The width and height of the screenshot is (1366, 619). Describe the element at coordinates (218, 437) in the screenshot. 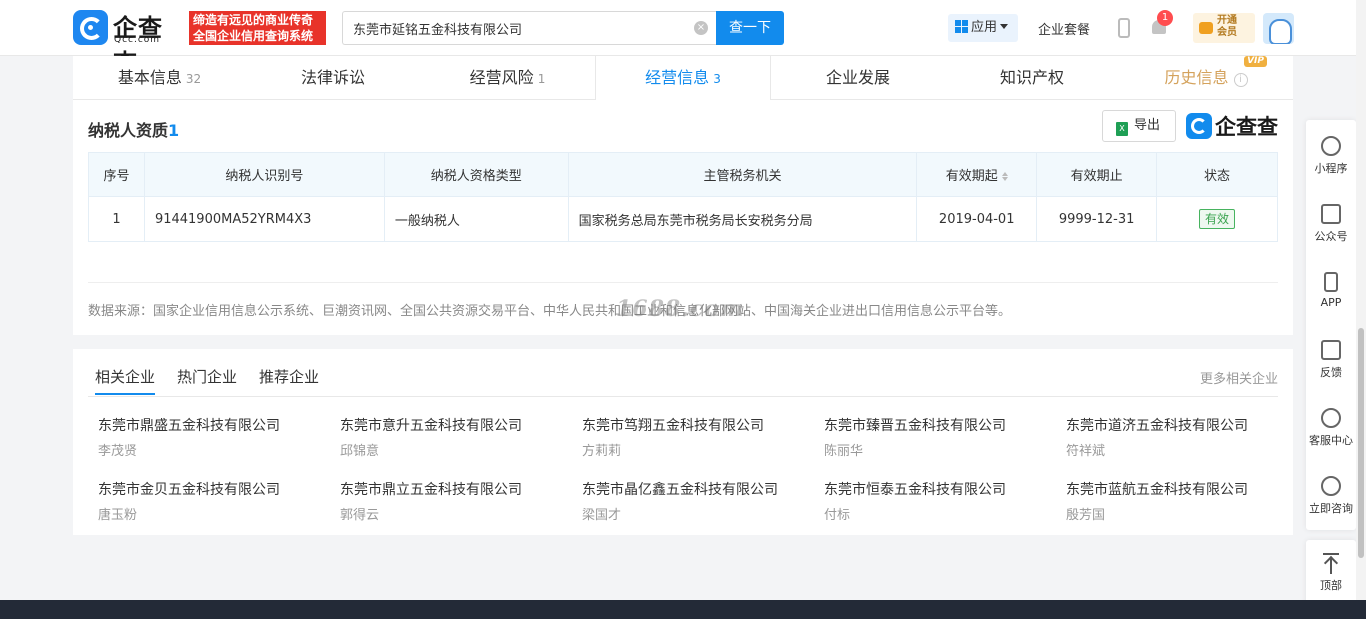

I see `list-item: 东莞市鼎盛五金科技有限公司 李茂贤` at that location.